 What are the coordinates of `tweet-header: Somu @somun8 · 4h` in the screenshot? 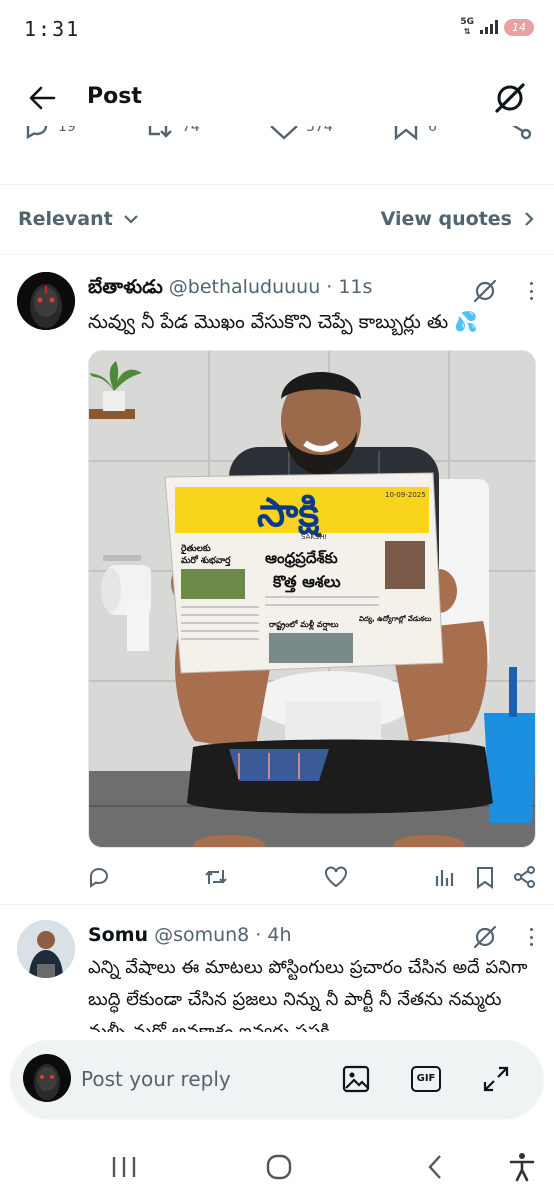 It's located at (190, 935).